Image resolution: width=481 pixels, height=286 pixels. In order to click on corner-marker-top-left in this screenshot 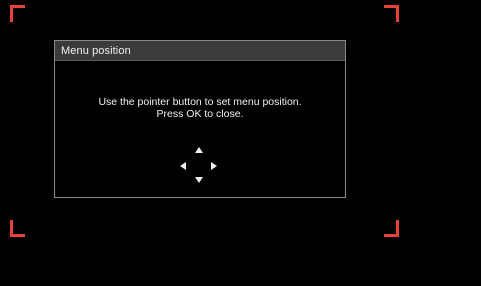, I will do `click(17, 13)`.